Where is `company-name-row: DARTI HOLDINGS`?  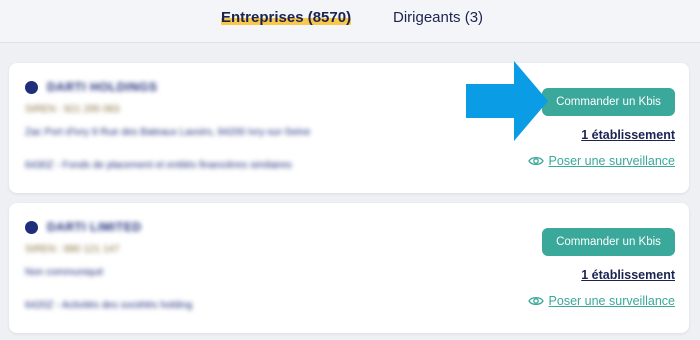 company-name-row: DARTI HOLDINGS is located at coordinates (91, 87).